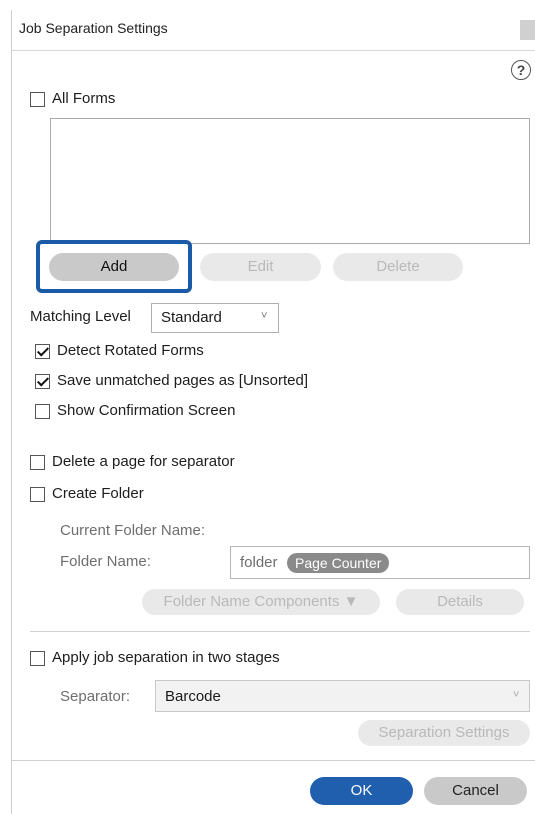  What do you see at coordinates (260, 267) in the screenshot?
I see `edit-button: Edit` at bounding box center [260, 267].